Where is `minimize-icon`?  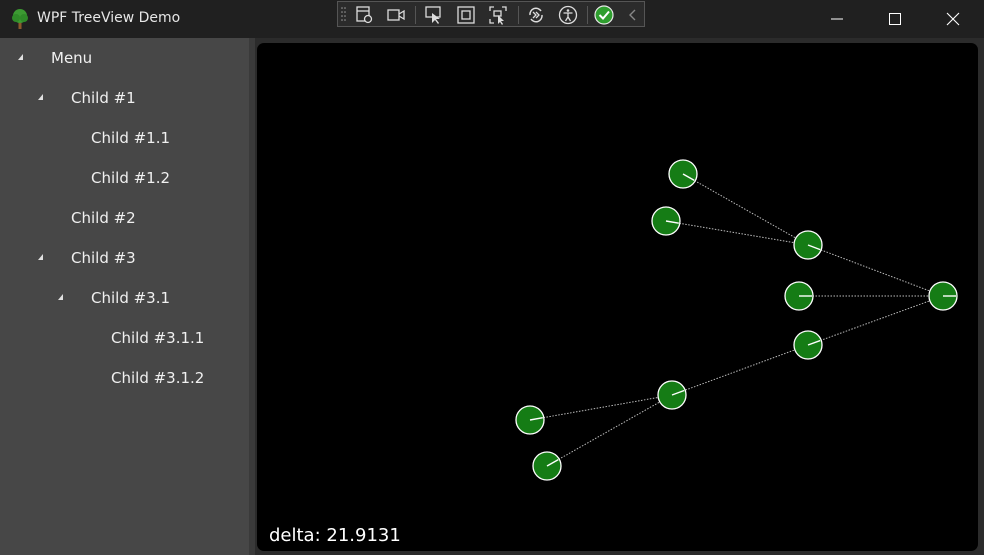 minimize-icon is located at coordinates (837, 19).